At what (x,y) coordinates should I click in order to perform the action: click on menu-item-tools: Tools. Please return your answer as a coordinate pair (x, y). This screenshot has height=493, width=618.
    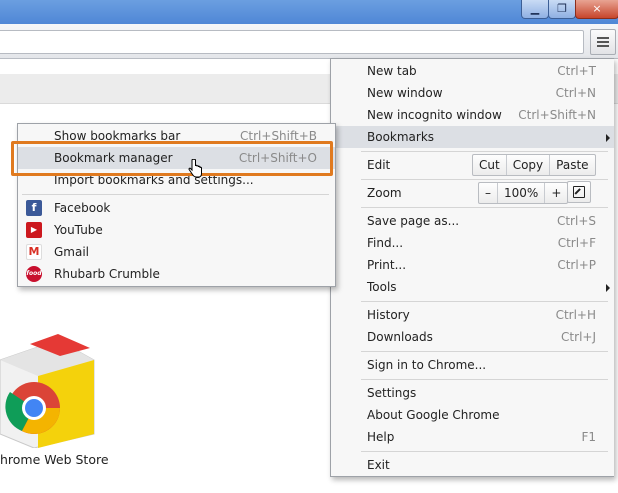
    Looking at the image, I should click on (472, 287).